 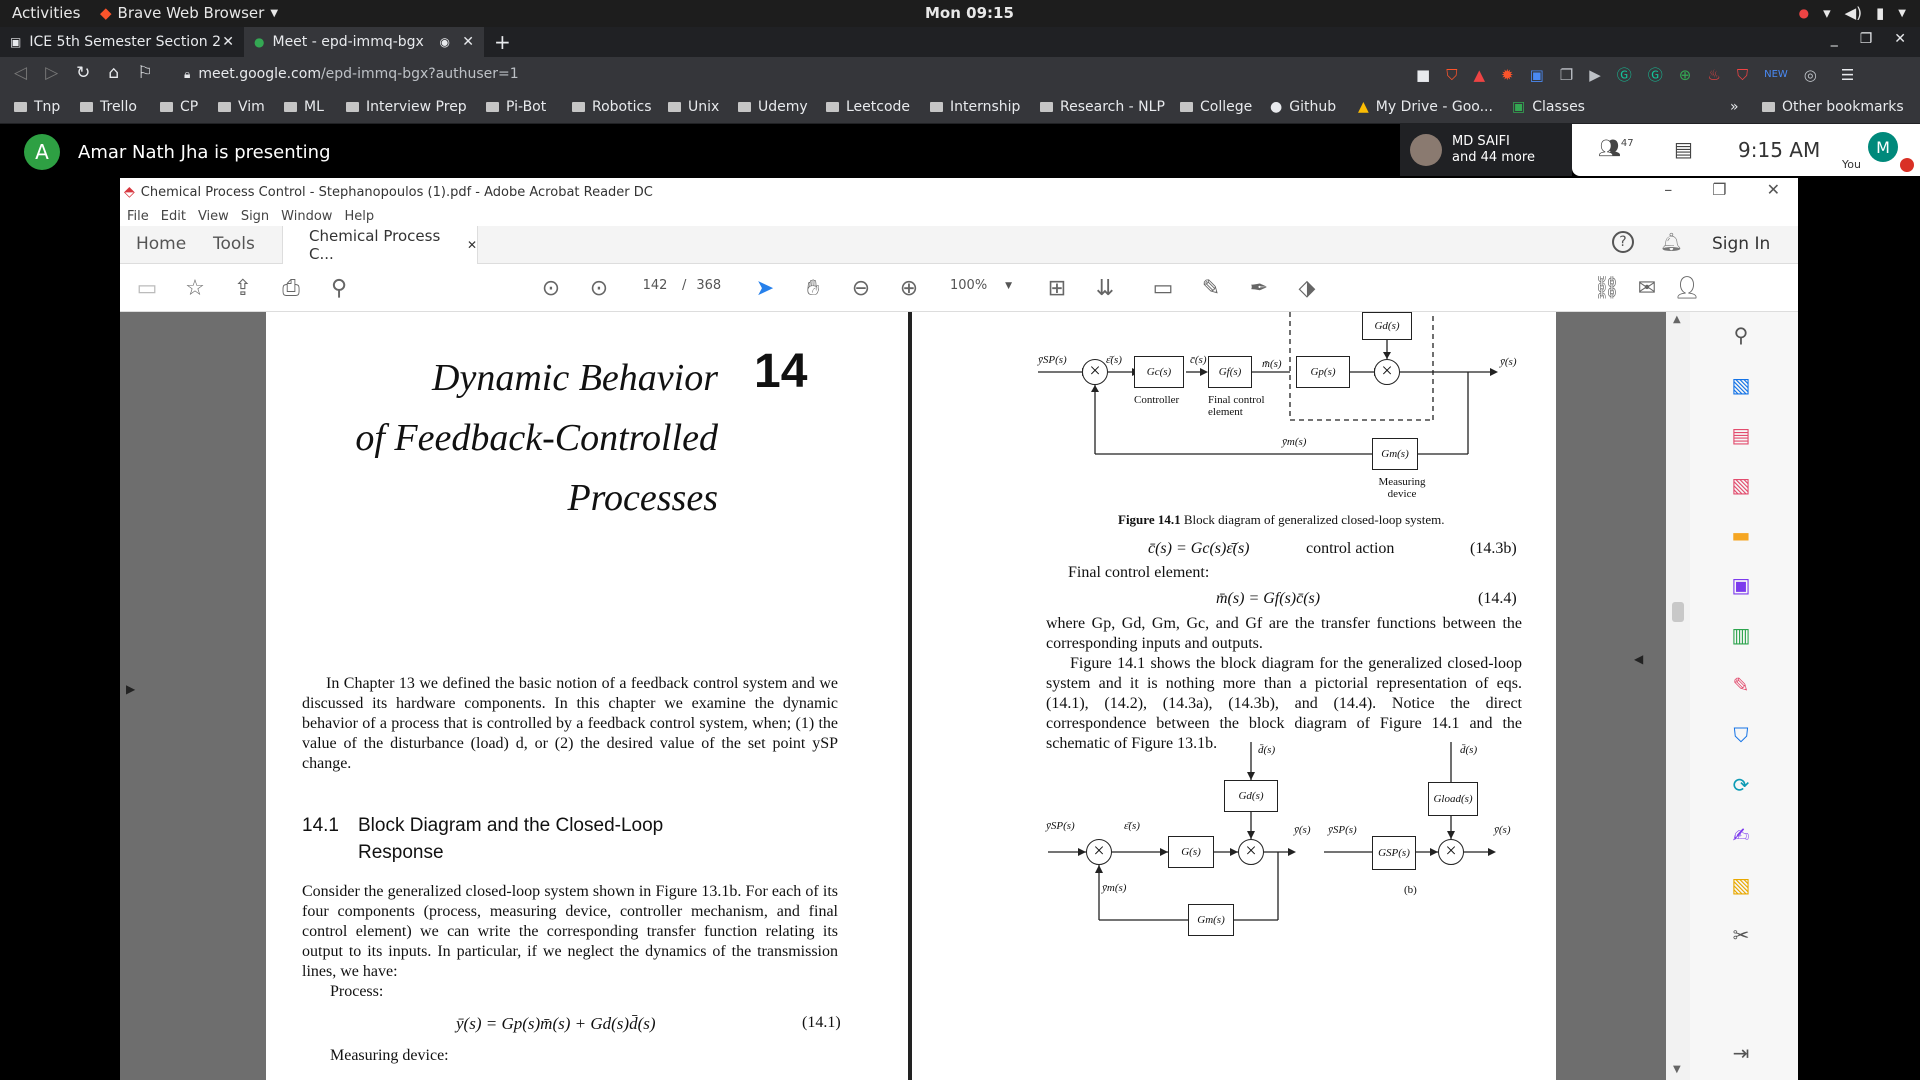 I want to click on stamp-icon: ⬗, so click(x=1307, y=288).